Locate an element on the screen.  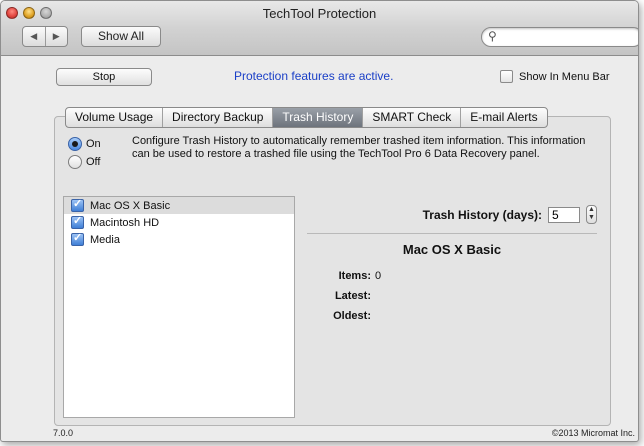
show-in-menu-bar-checkbox is located at coordinates (506, 76).